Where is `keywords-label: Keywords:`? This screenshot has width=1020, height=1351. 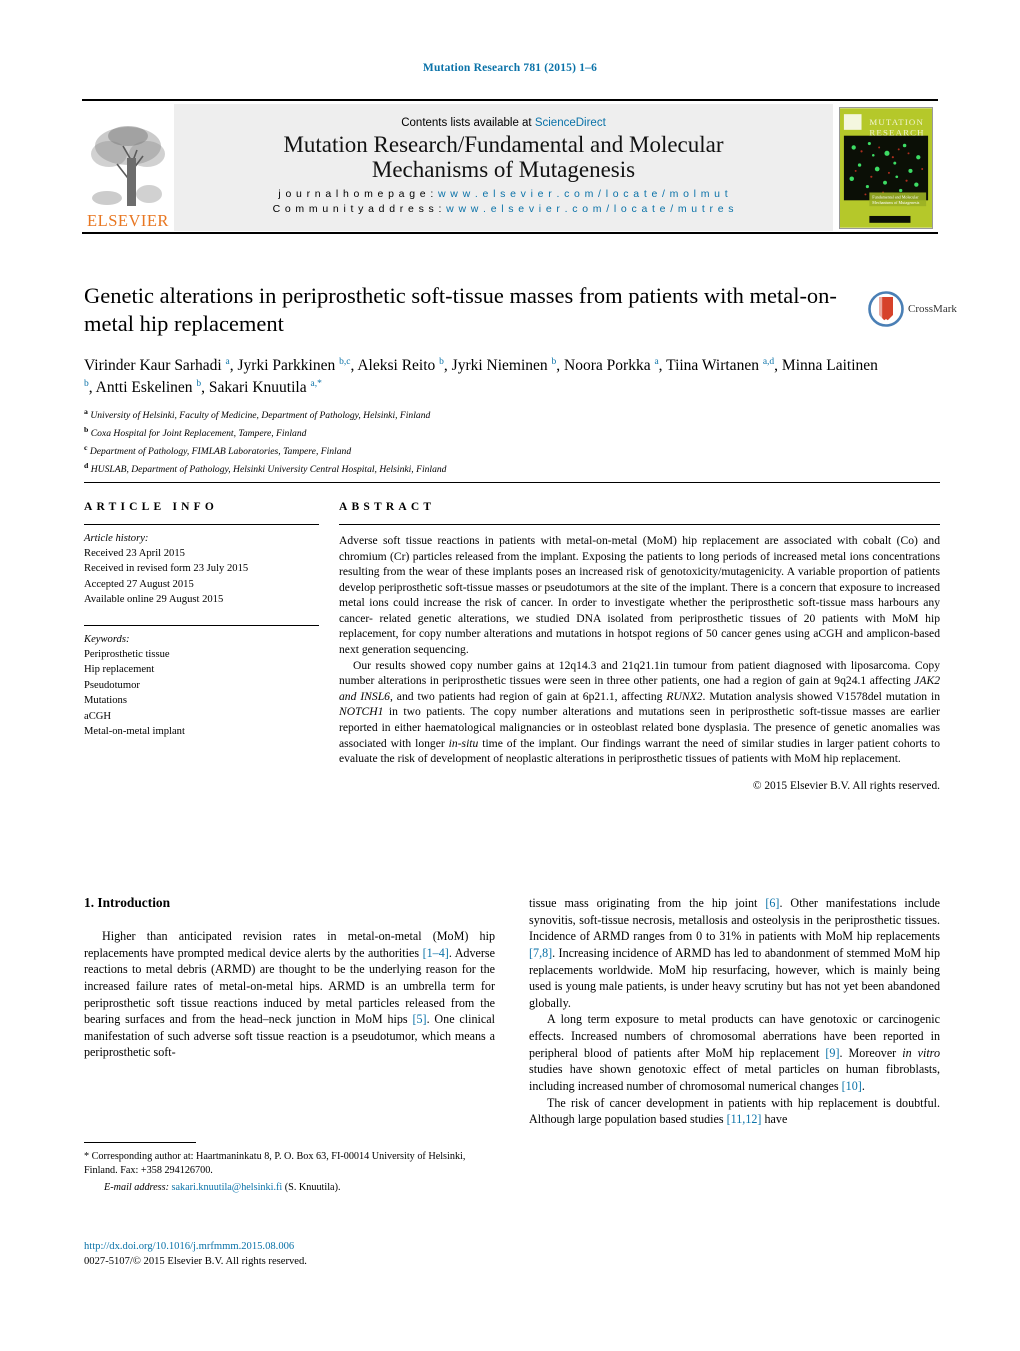
keywords-label: Keywords: is located at coordinates (107, 639).